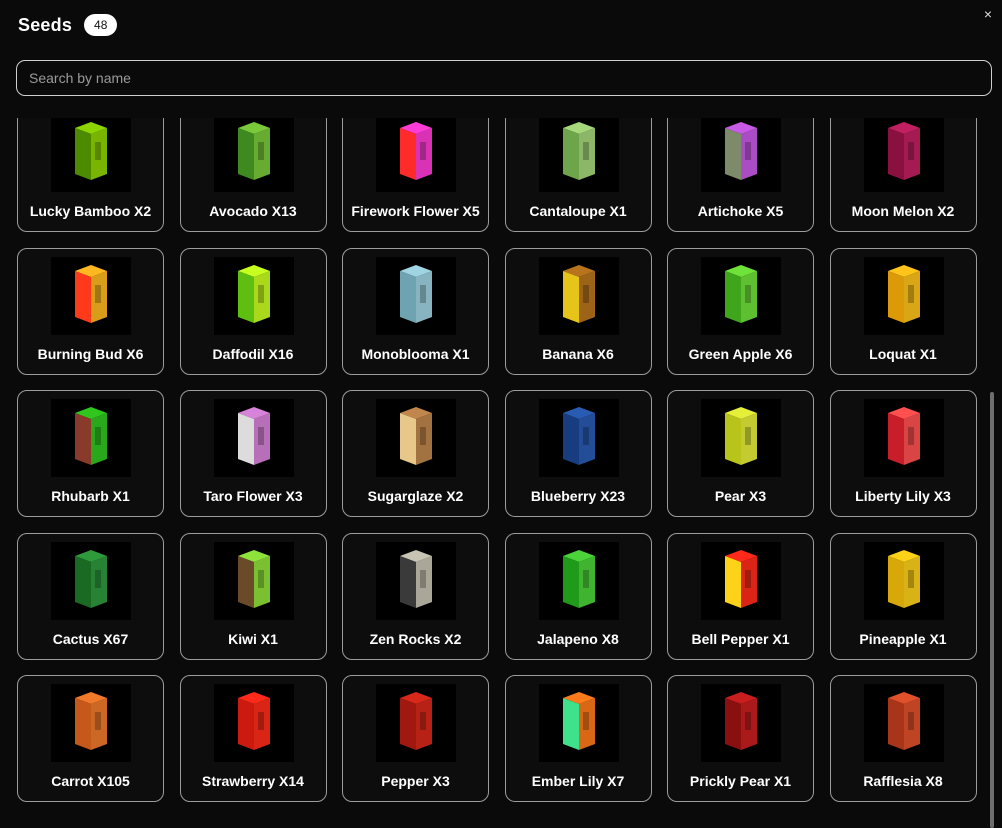 The height and width of the screenshot is (828, 1002). What do you see at coordinates (253, 295) in the screenshot?
I see `daffodil-icon` at bounding box center [253, 295].